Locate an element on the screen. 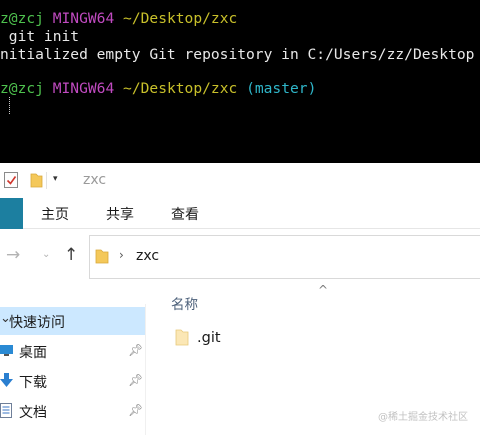  prompt-line-2: z@zcj MINGW64 ~/Desktop/zxc (master) is located at coordinates (158, 89).